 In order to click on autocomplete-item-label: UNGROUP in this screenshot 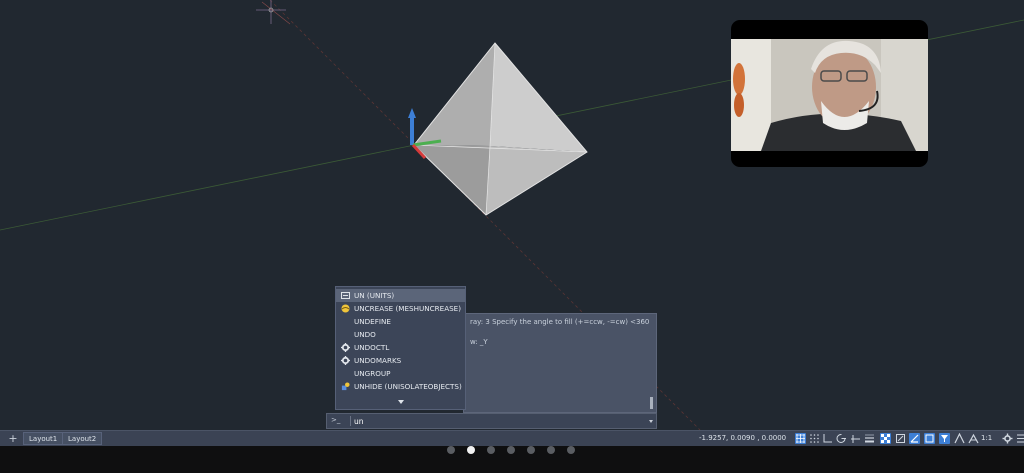, I will do `click(372, 373)`.